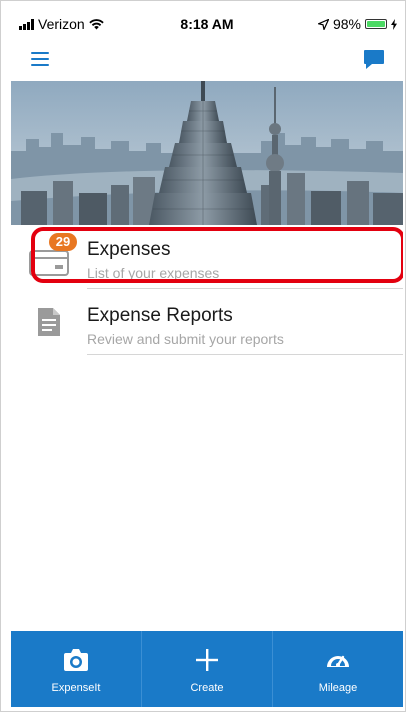 The width and height of the screenshot is (406, 712). I want to click on menu-icon, so click(40, 59).